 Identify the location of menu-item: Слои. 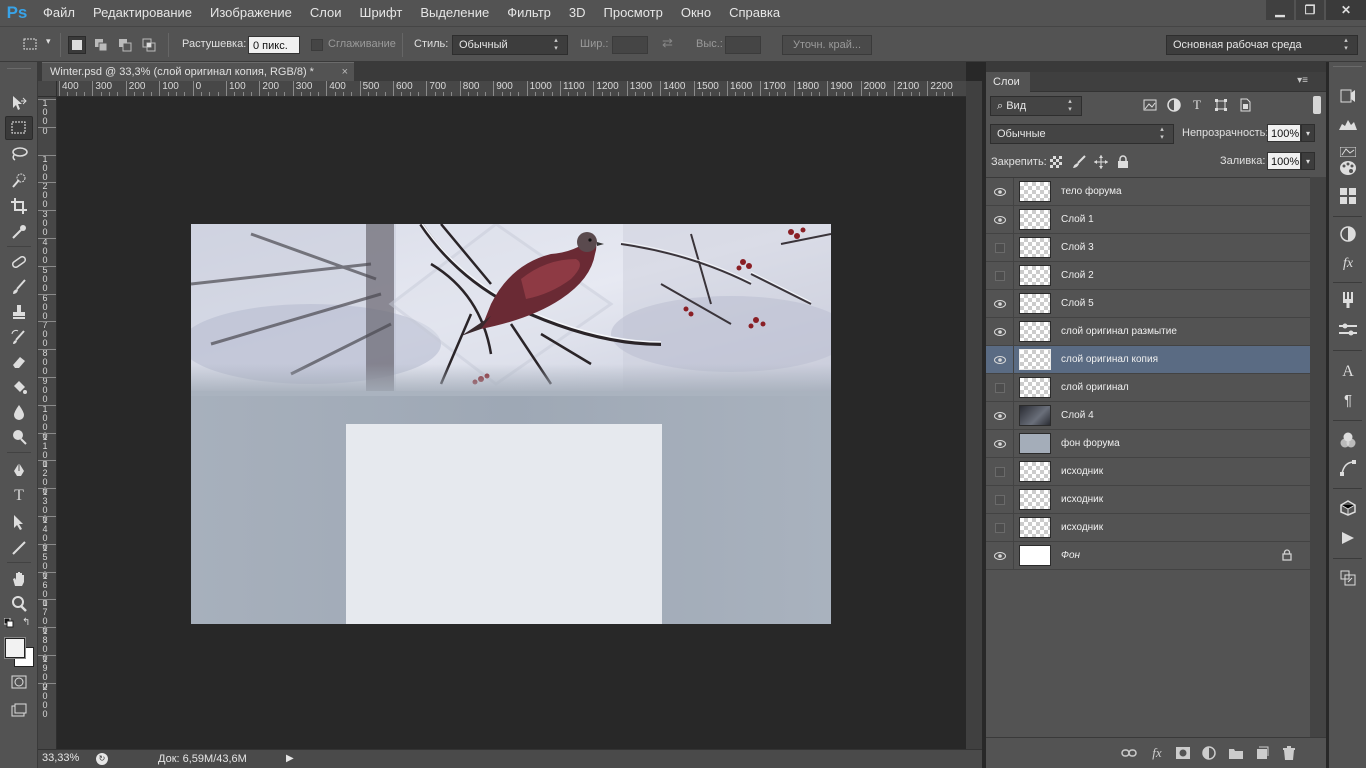
(326, 13).